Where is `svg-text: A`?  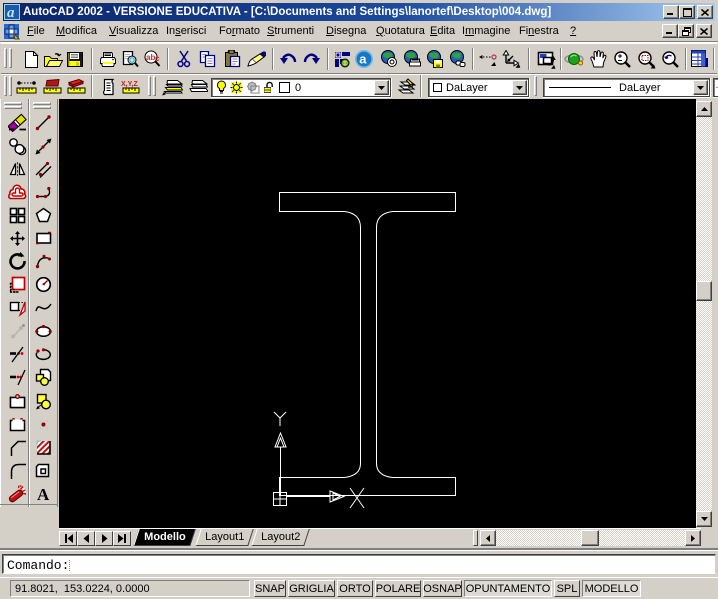 svg-text: A is located at coordinates (43, 494).